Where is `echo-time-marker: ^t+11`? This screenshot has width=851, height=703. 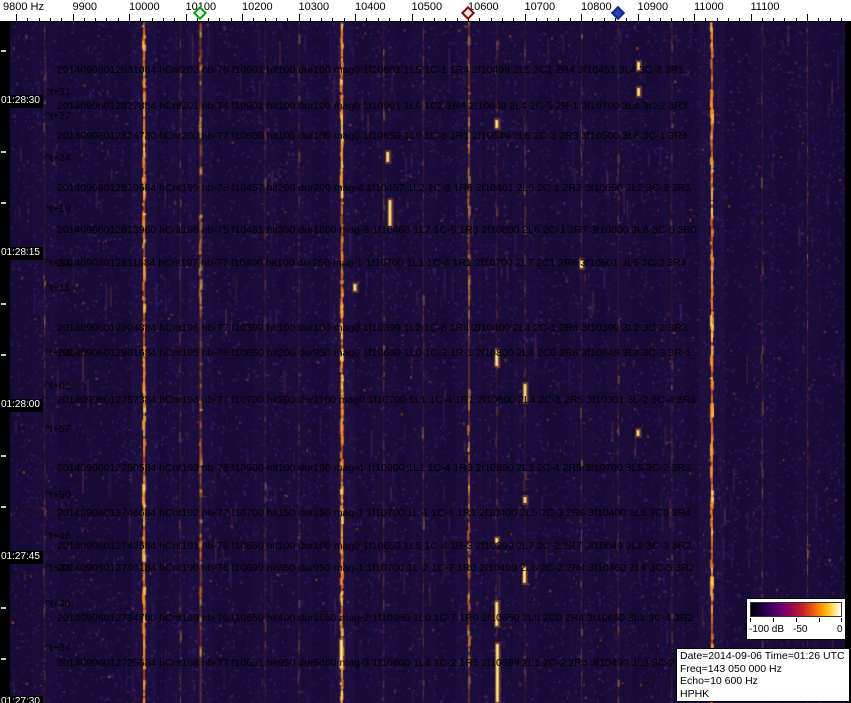
echo-time-marker: ^t+11 is located at coordinates (57, 288).